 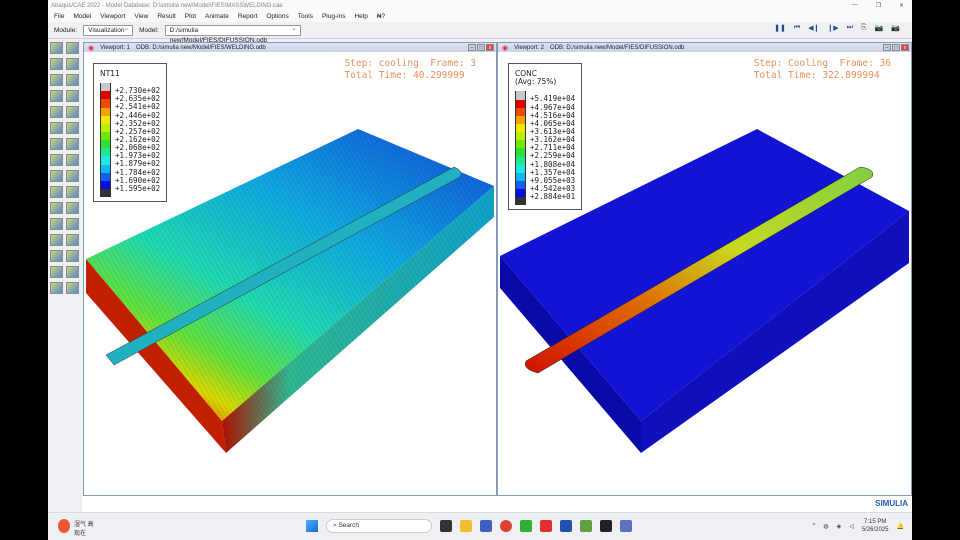 I want to click on menu-model: Model, so click(x=82, y=16).